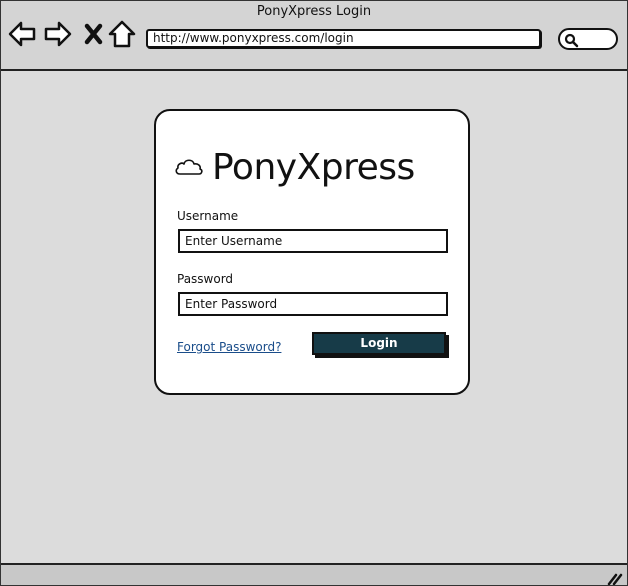 The width and height of the screenshot is (628, 586). I want to click on forward-button, so click(58, 34).